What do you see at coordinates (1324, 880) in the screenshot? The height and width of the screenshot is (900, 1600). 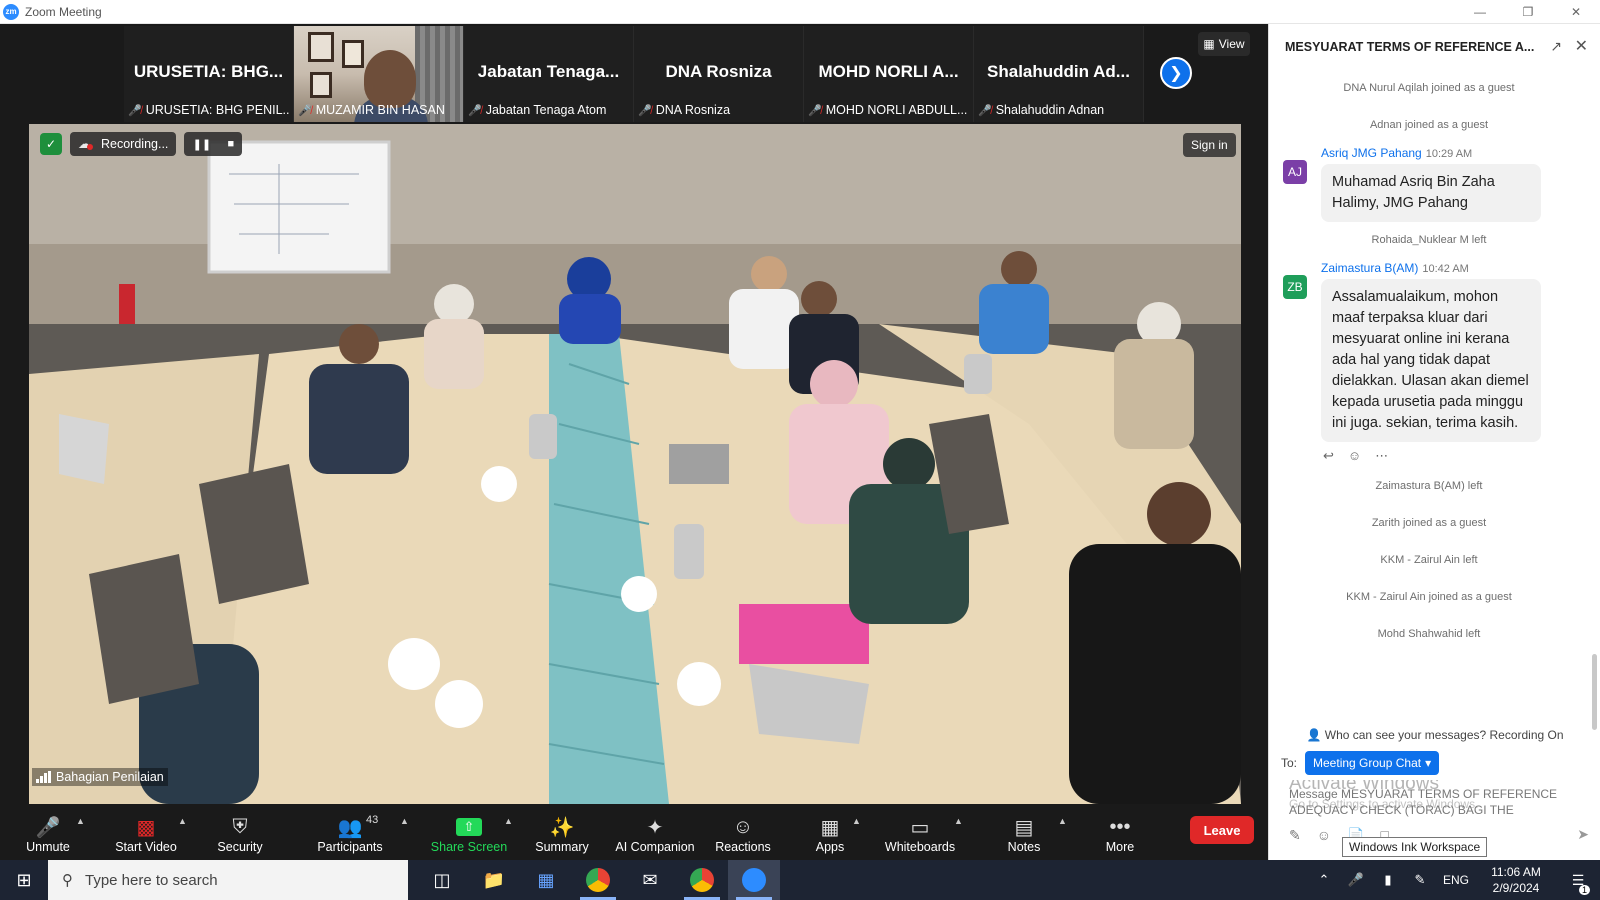 I see `chevron-up-icon: ⌃` at bounding box center [1324, 880].